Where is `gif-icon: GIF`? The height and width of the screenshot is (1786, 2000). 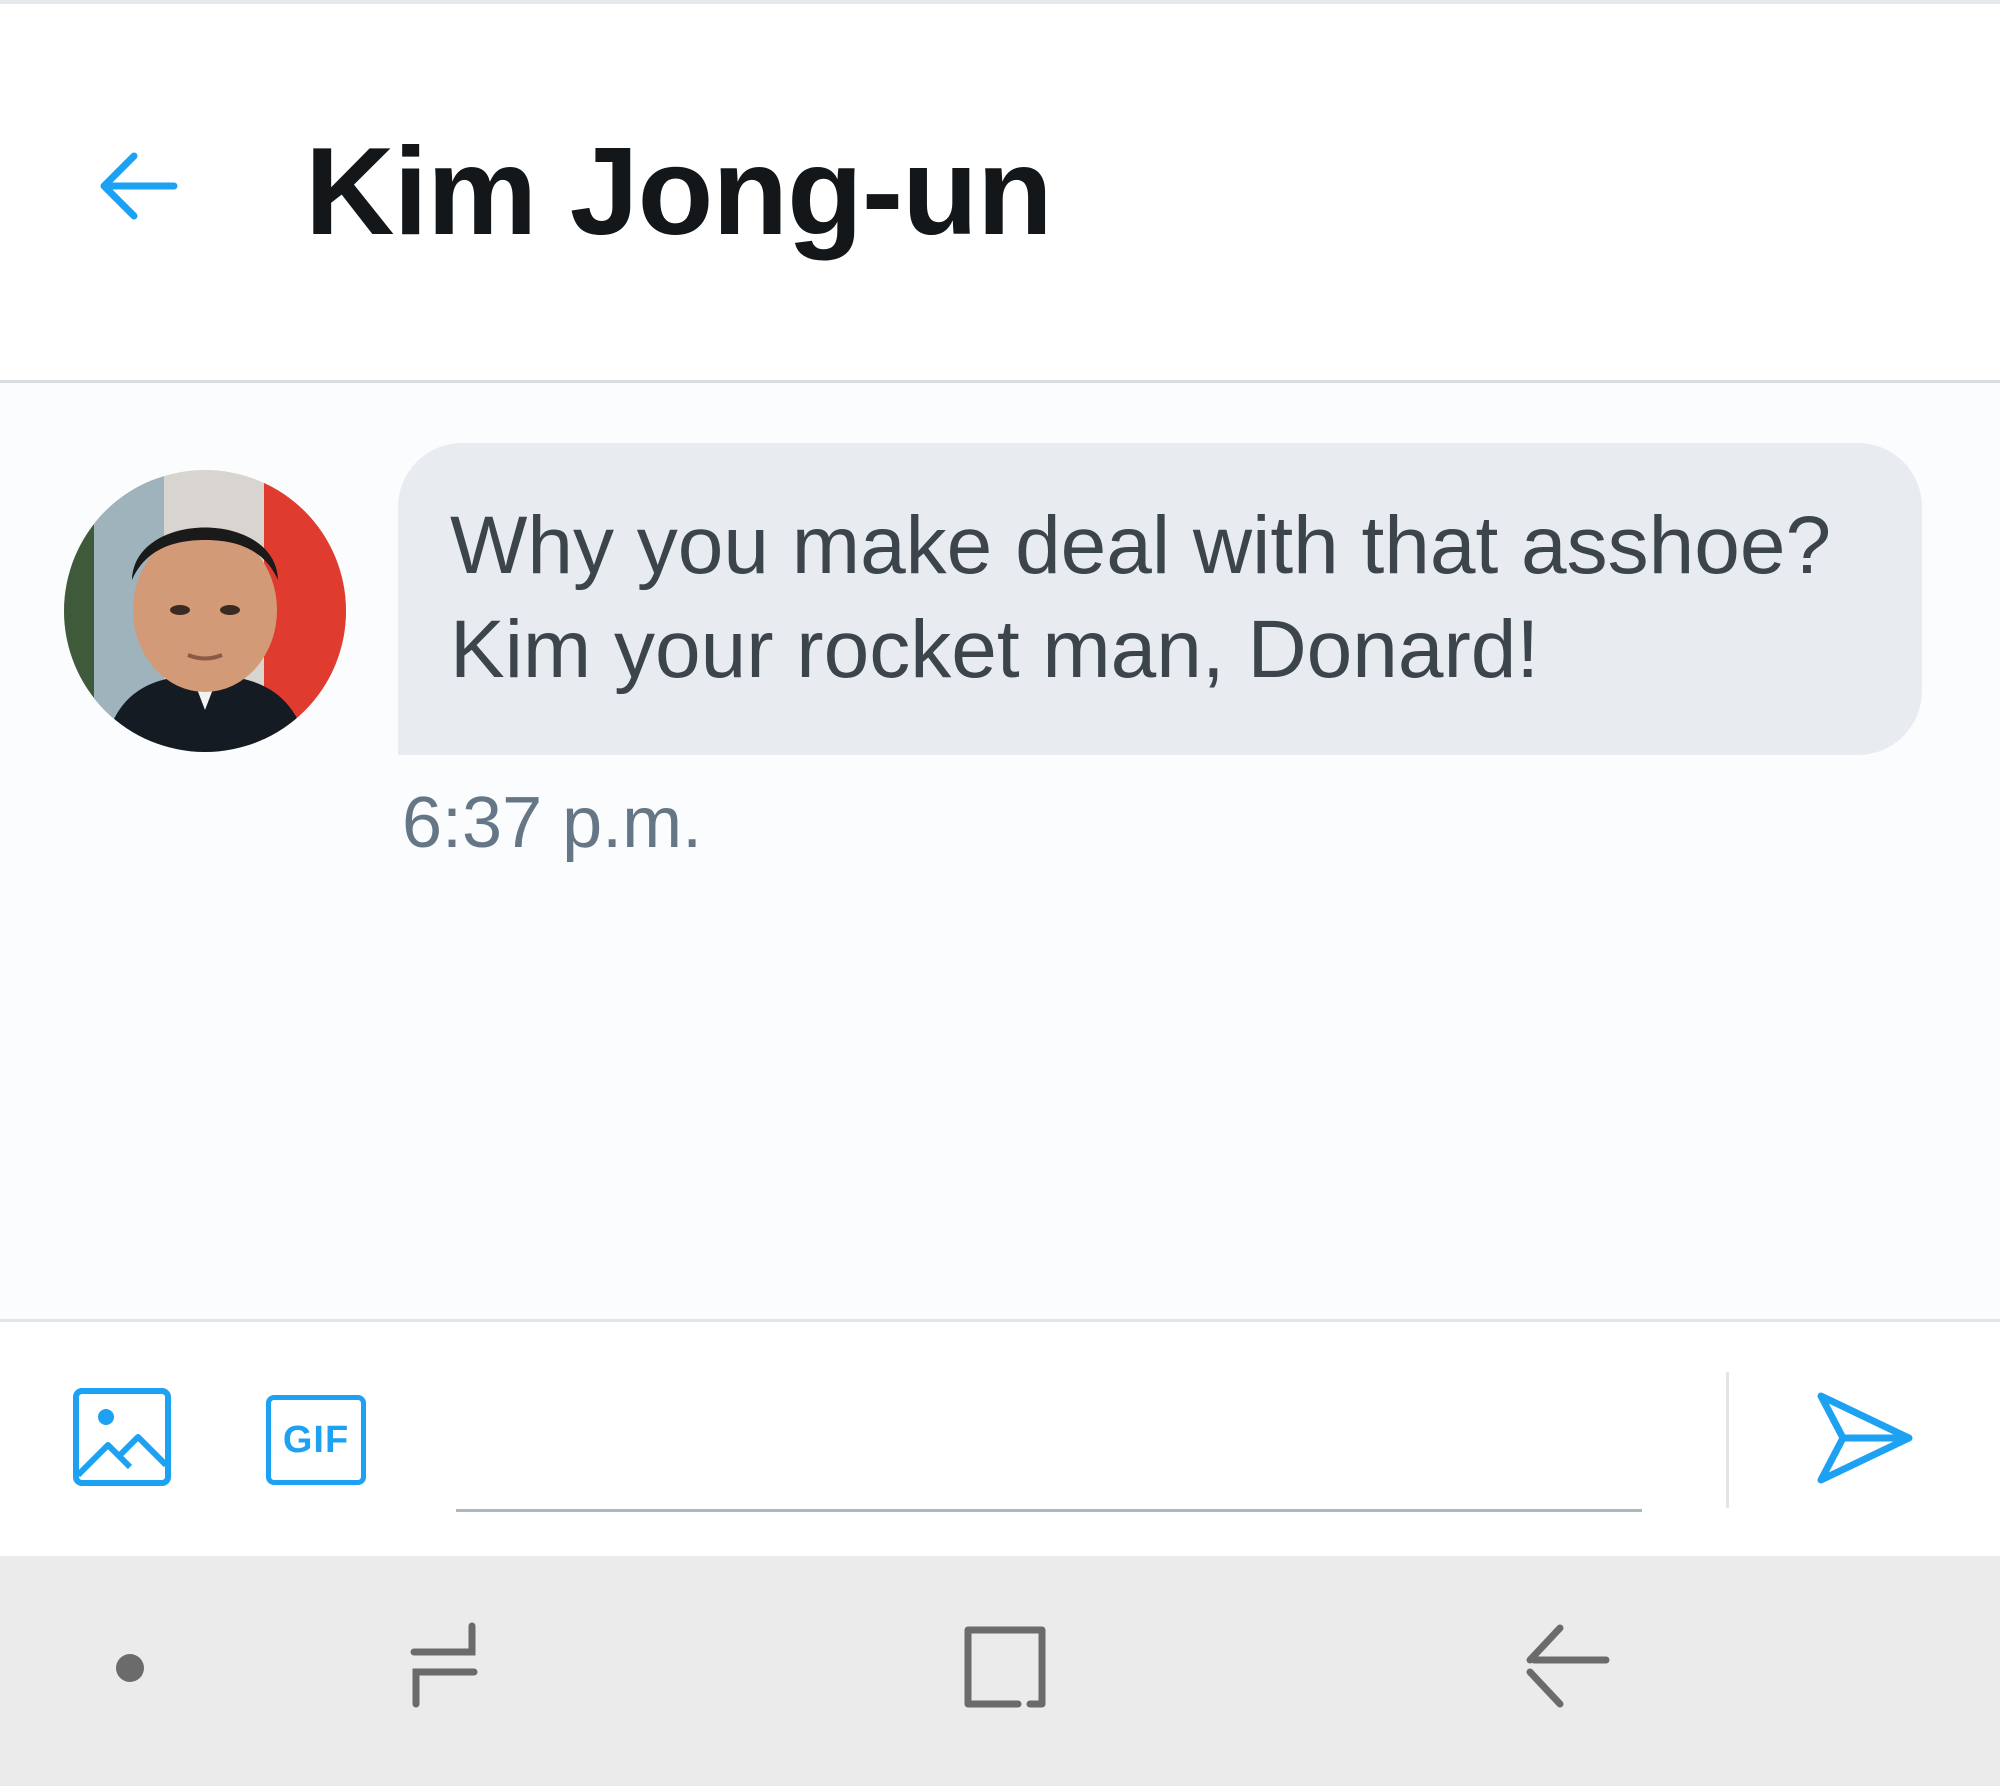 gif-icon: GIF is located at coordinates (316, 1440).